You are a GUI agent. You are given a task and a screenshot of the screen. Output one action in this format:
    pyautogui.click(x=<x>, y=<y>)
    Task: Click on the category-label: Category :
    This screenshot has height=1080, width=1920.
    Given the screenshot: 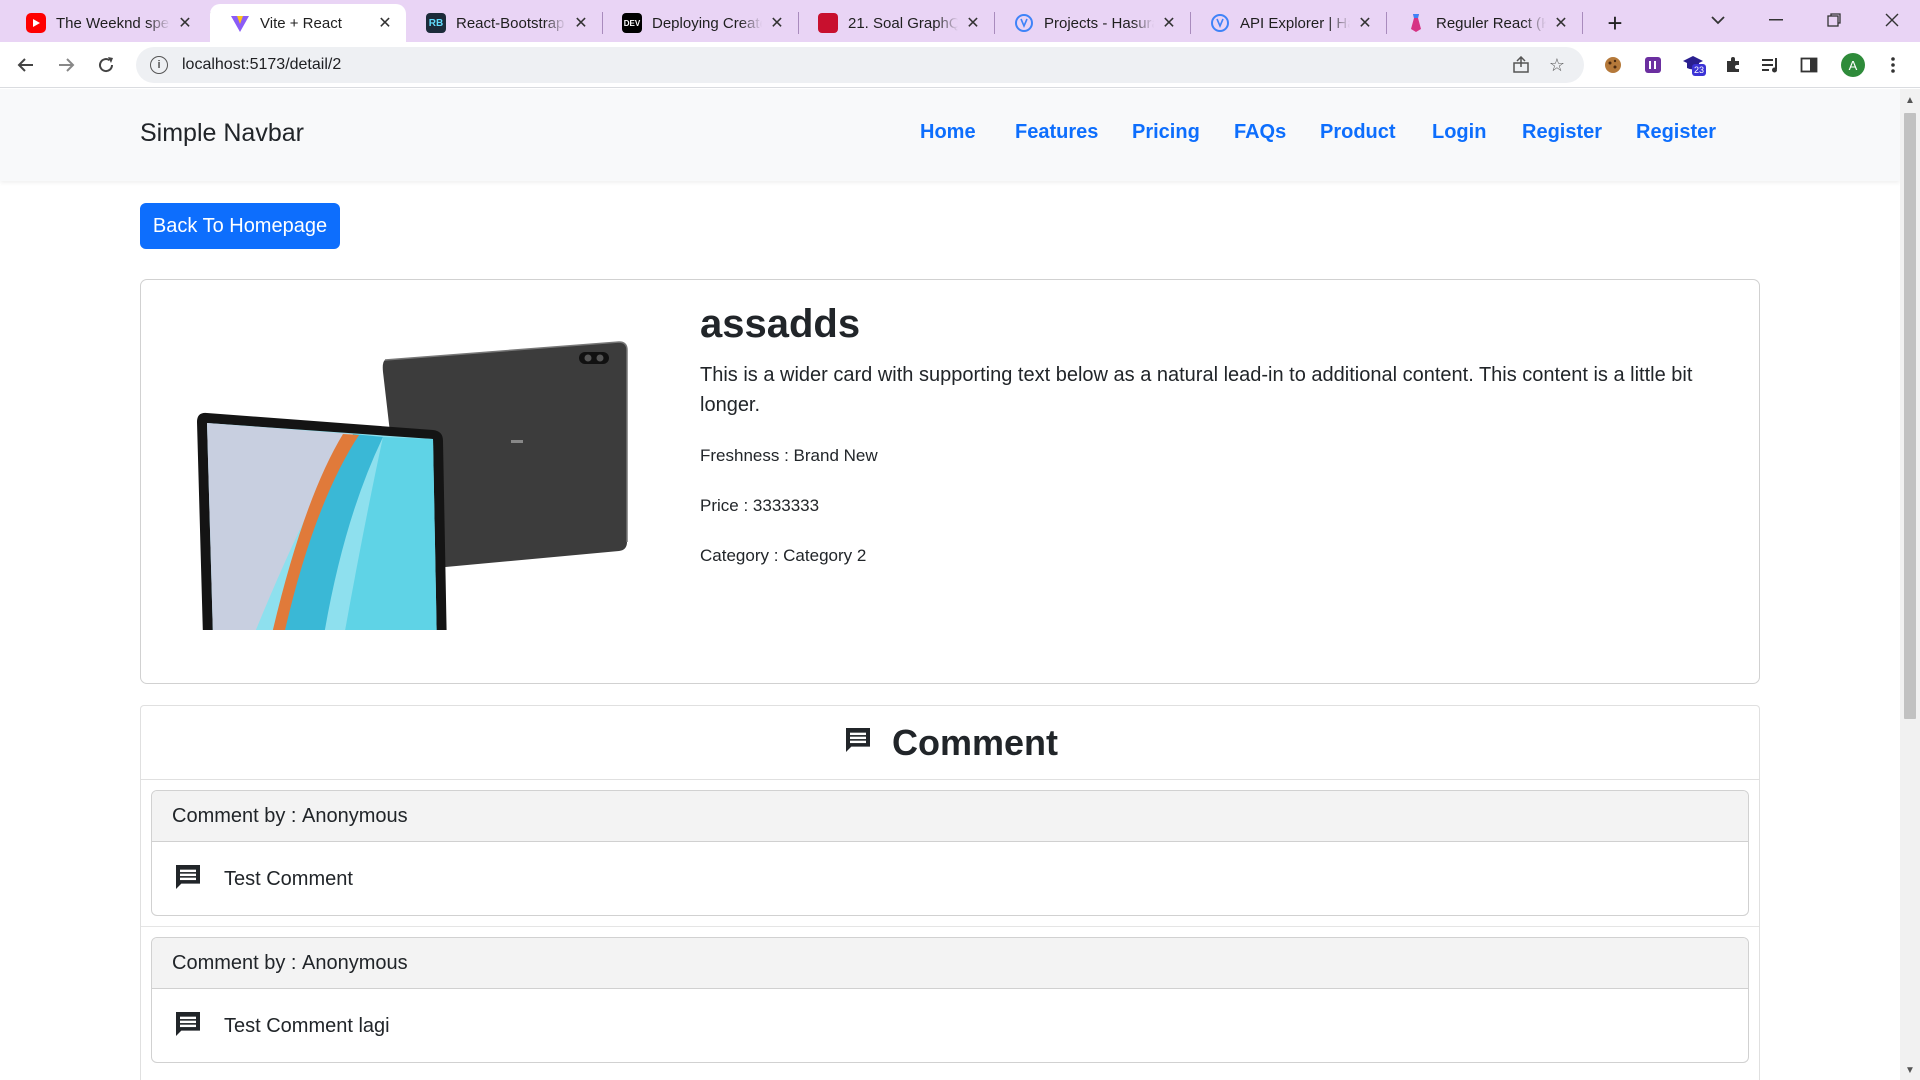 What is the action you would take?
    pyautogui.click(x=742, y=555)
    